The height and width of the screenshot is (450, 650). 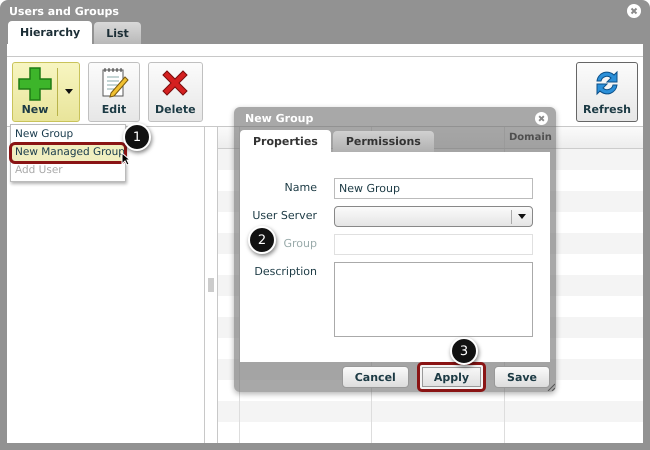 What do you see at coordinates (375, 377) in the screenshot?
I see `dialog-button: Cancel` at bounding box center [375, 377].